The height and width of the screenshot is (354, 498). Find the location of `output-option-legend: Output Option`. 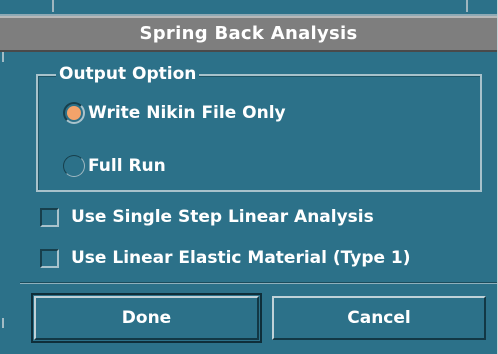

output-option-legend: Output Option is located at coordinates (128, 74).